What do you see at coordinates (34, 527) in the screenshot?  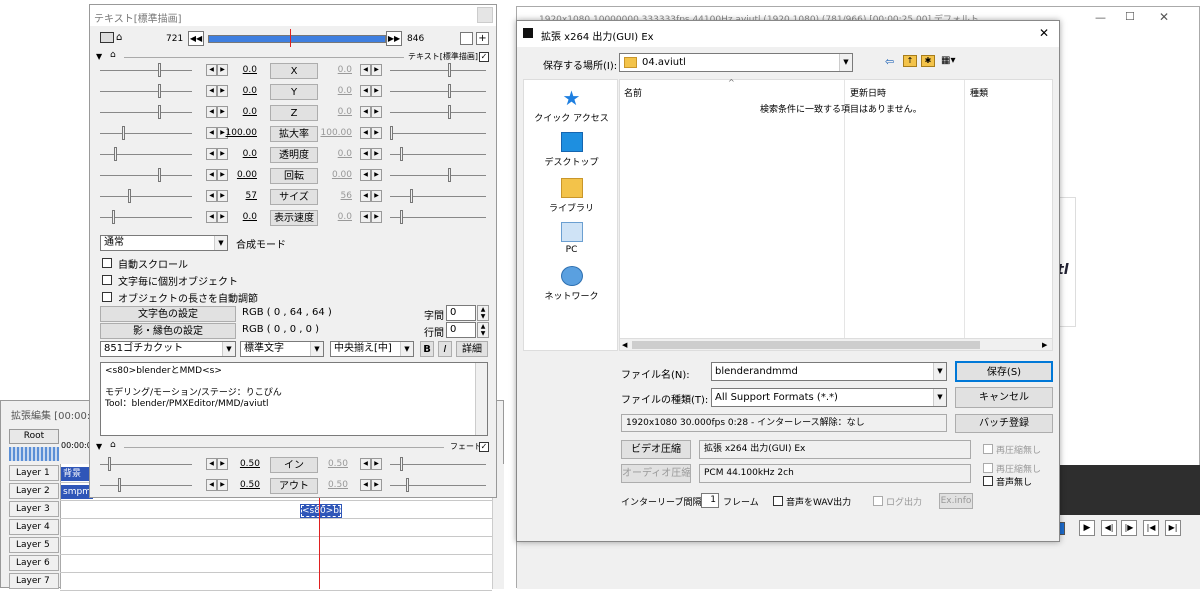 I see `layer-header: Layer 4` at bounding box center [34, 527].